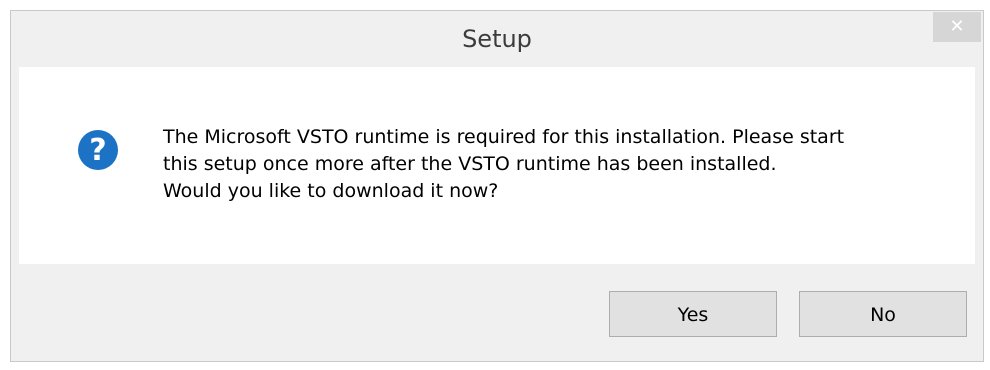 The image size is (990, 370). I want to click on close-button: ✕, so click(957, 27).